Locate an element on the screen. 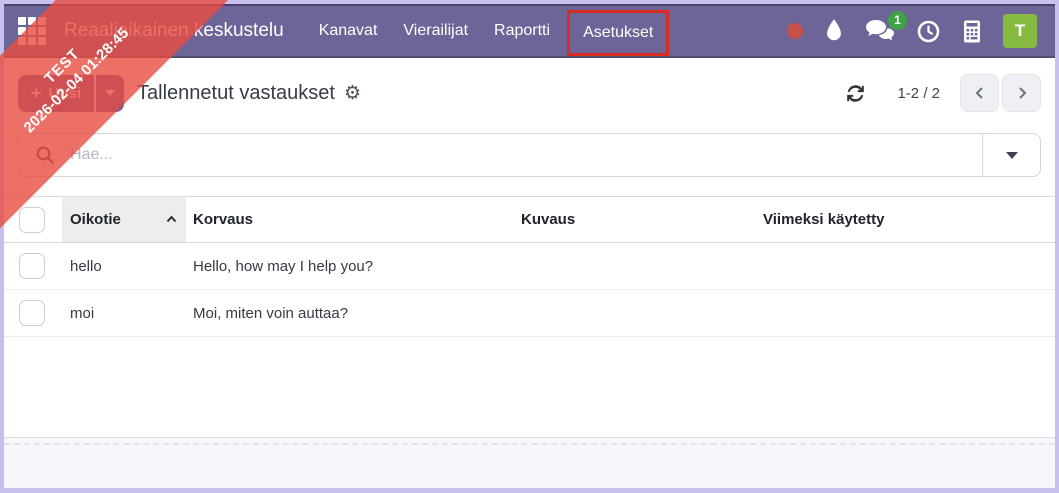  search-bar is located at coordinates (529, 155).